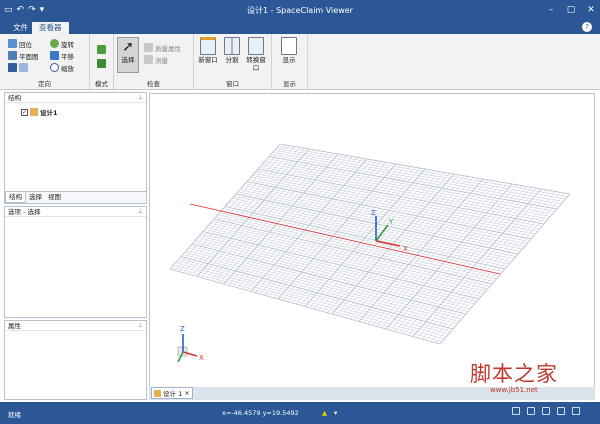 This screenshot has height=424, width=600. Describe the element at coordinates (75, 98) in the screenshot. I see `structure-panel-header: 结构 ⊥` at that location.